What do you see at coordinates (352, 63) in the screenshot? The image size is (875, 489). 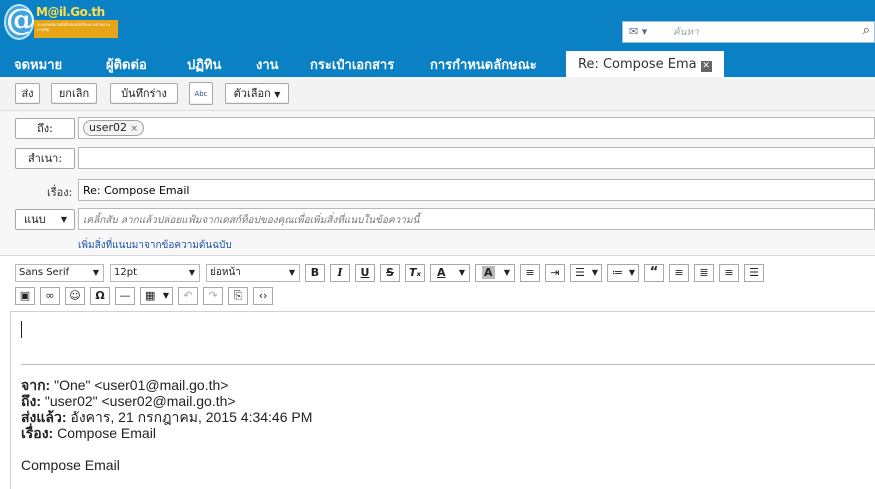 I see `tab-briefcase: กระเป๋าเอกสาร` at bounding box center [352, 63].